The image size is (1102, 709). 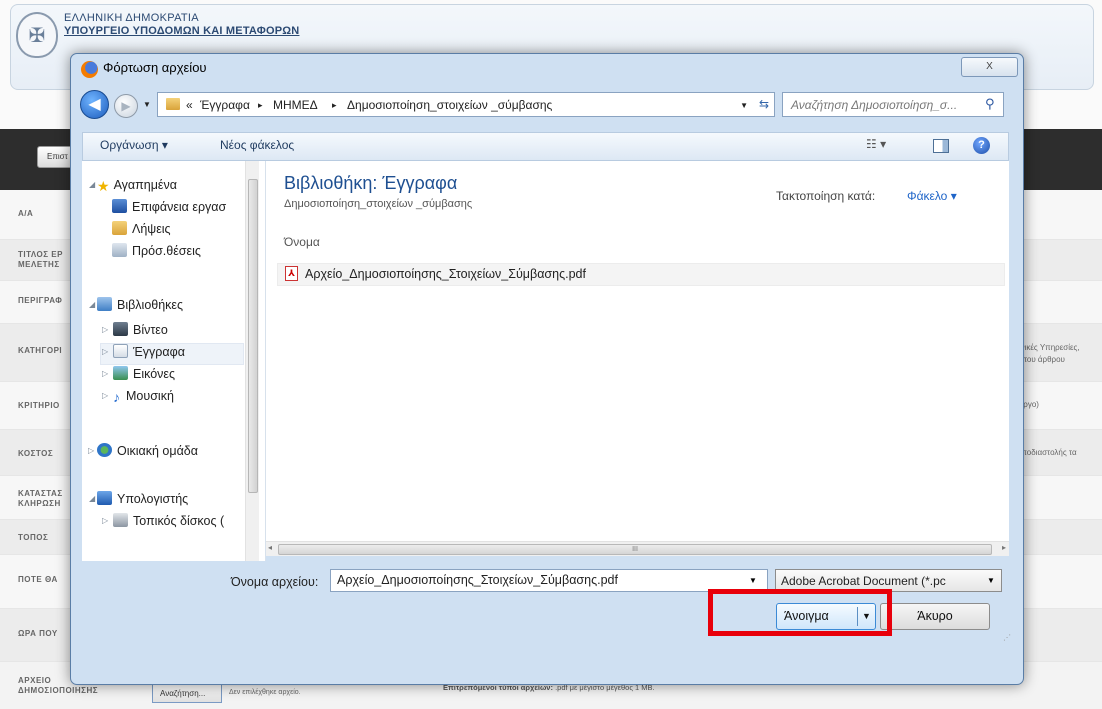 I want to click on scroll-left-icon: ◂, so click(x=270, y=547).